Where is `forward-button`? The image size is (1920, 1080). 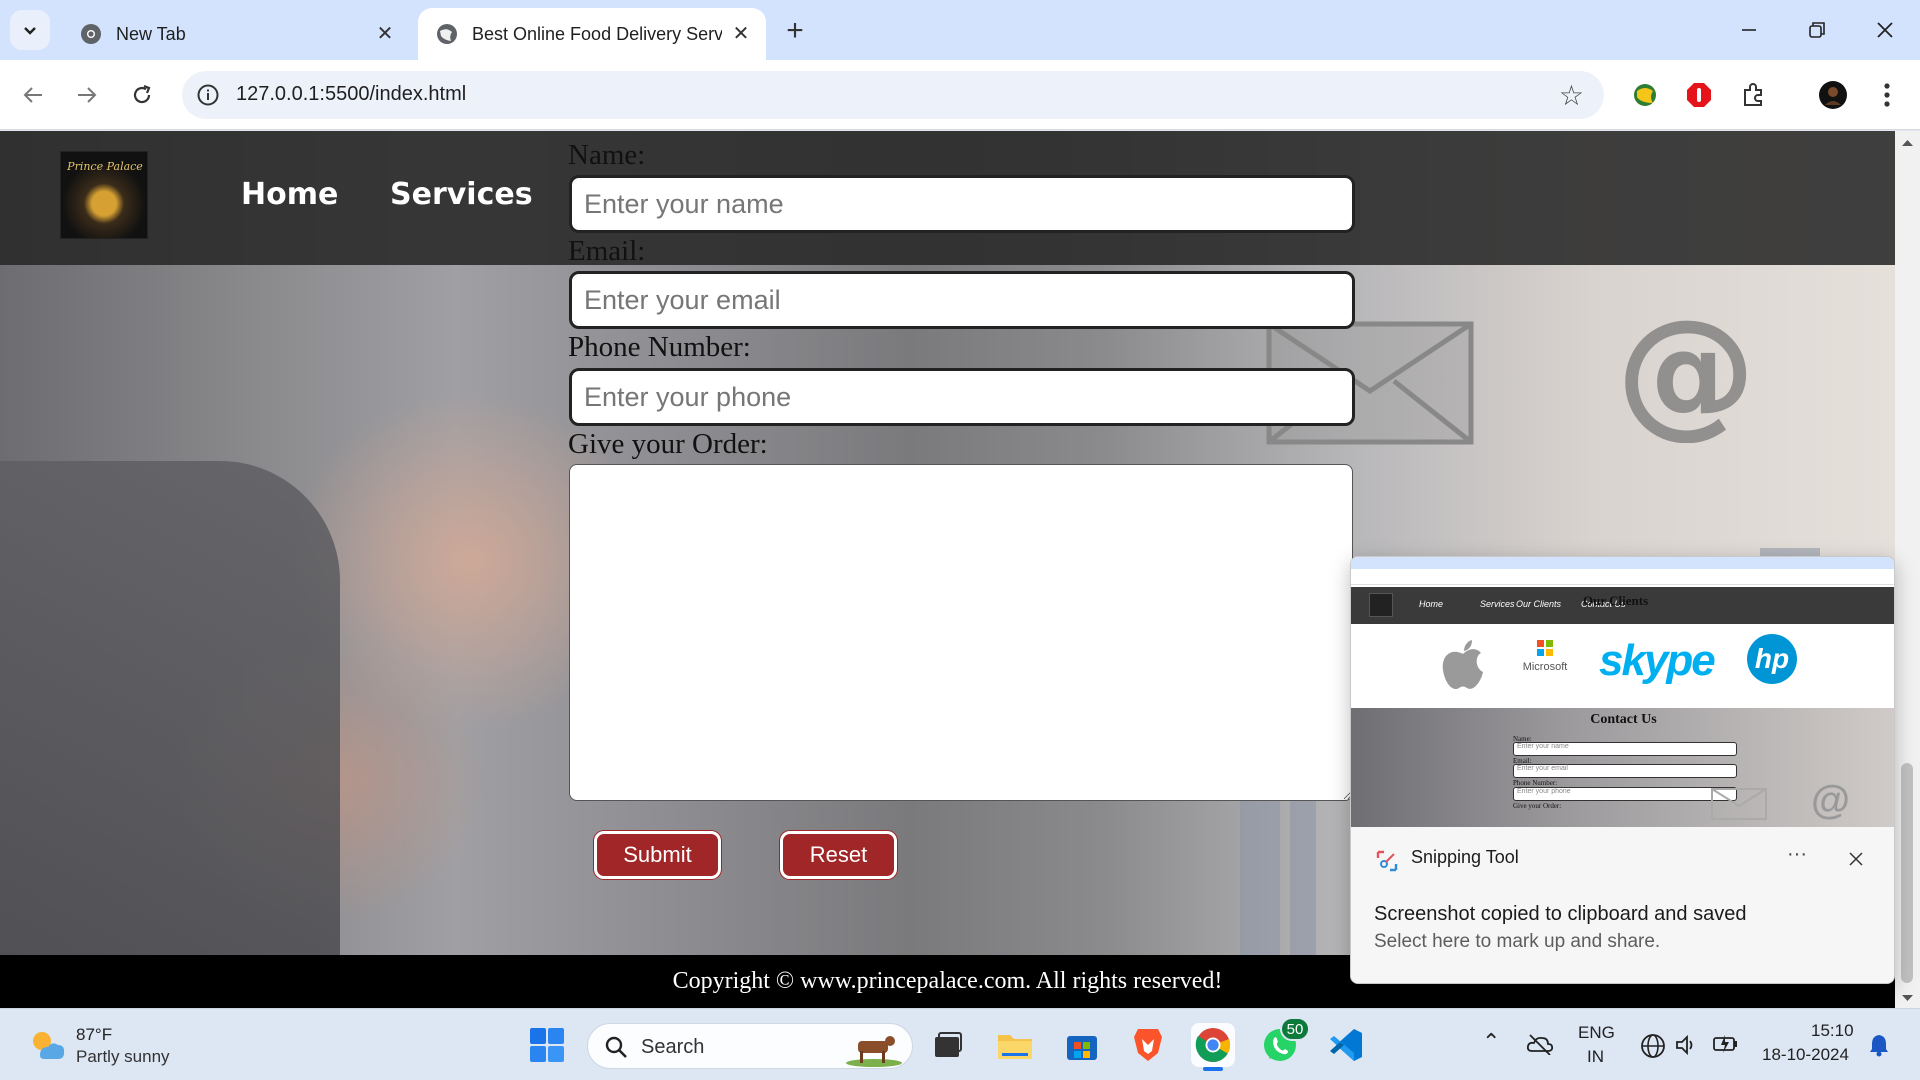
forward-button is located at coordinates (87, 95).